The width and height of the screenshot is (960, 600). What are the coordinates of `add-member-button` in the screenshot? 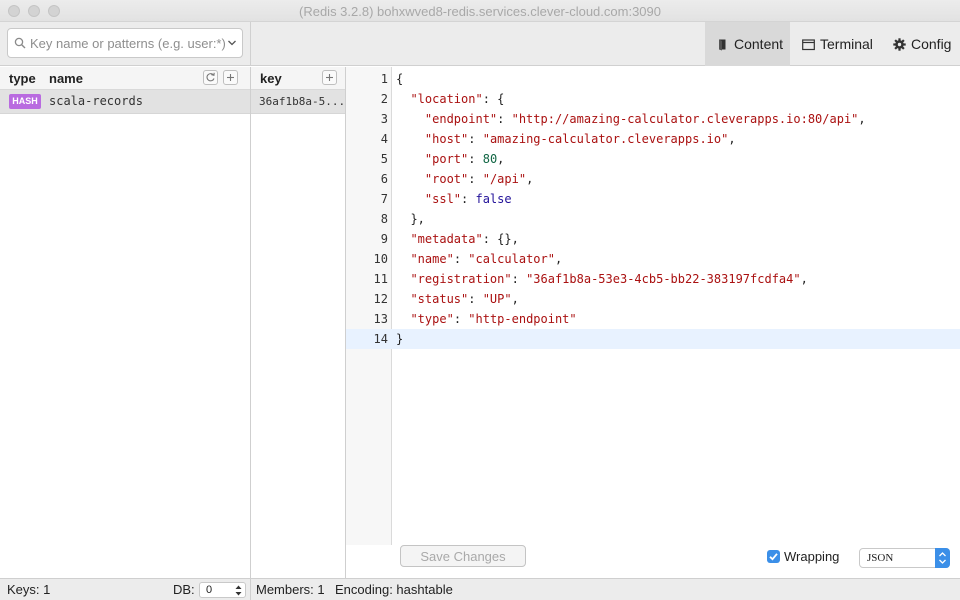 It's located at (329, 77).